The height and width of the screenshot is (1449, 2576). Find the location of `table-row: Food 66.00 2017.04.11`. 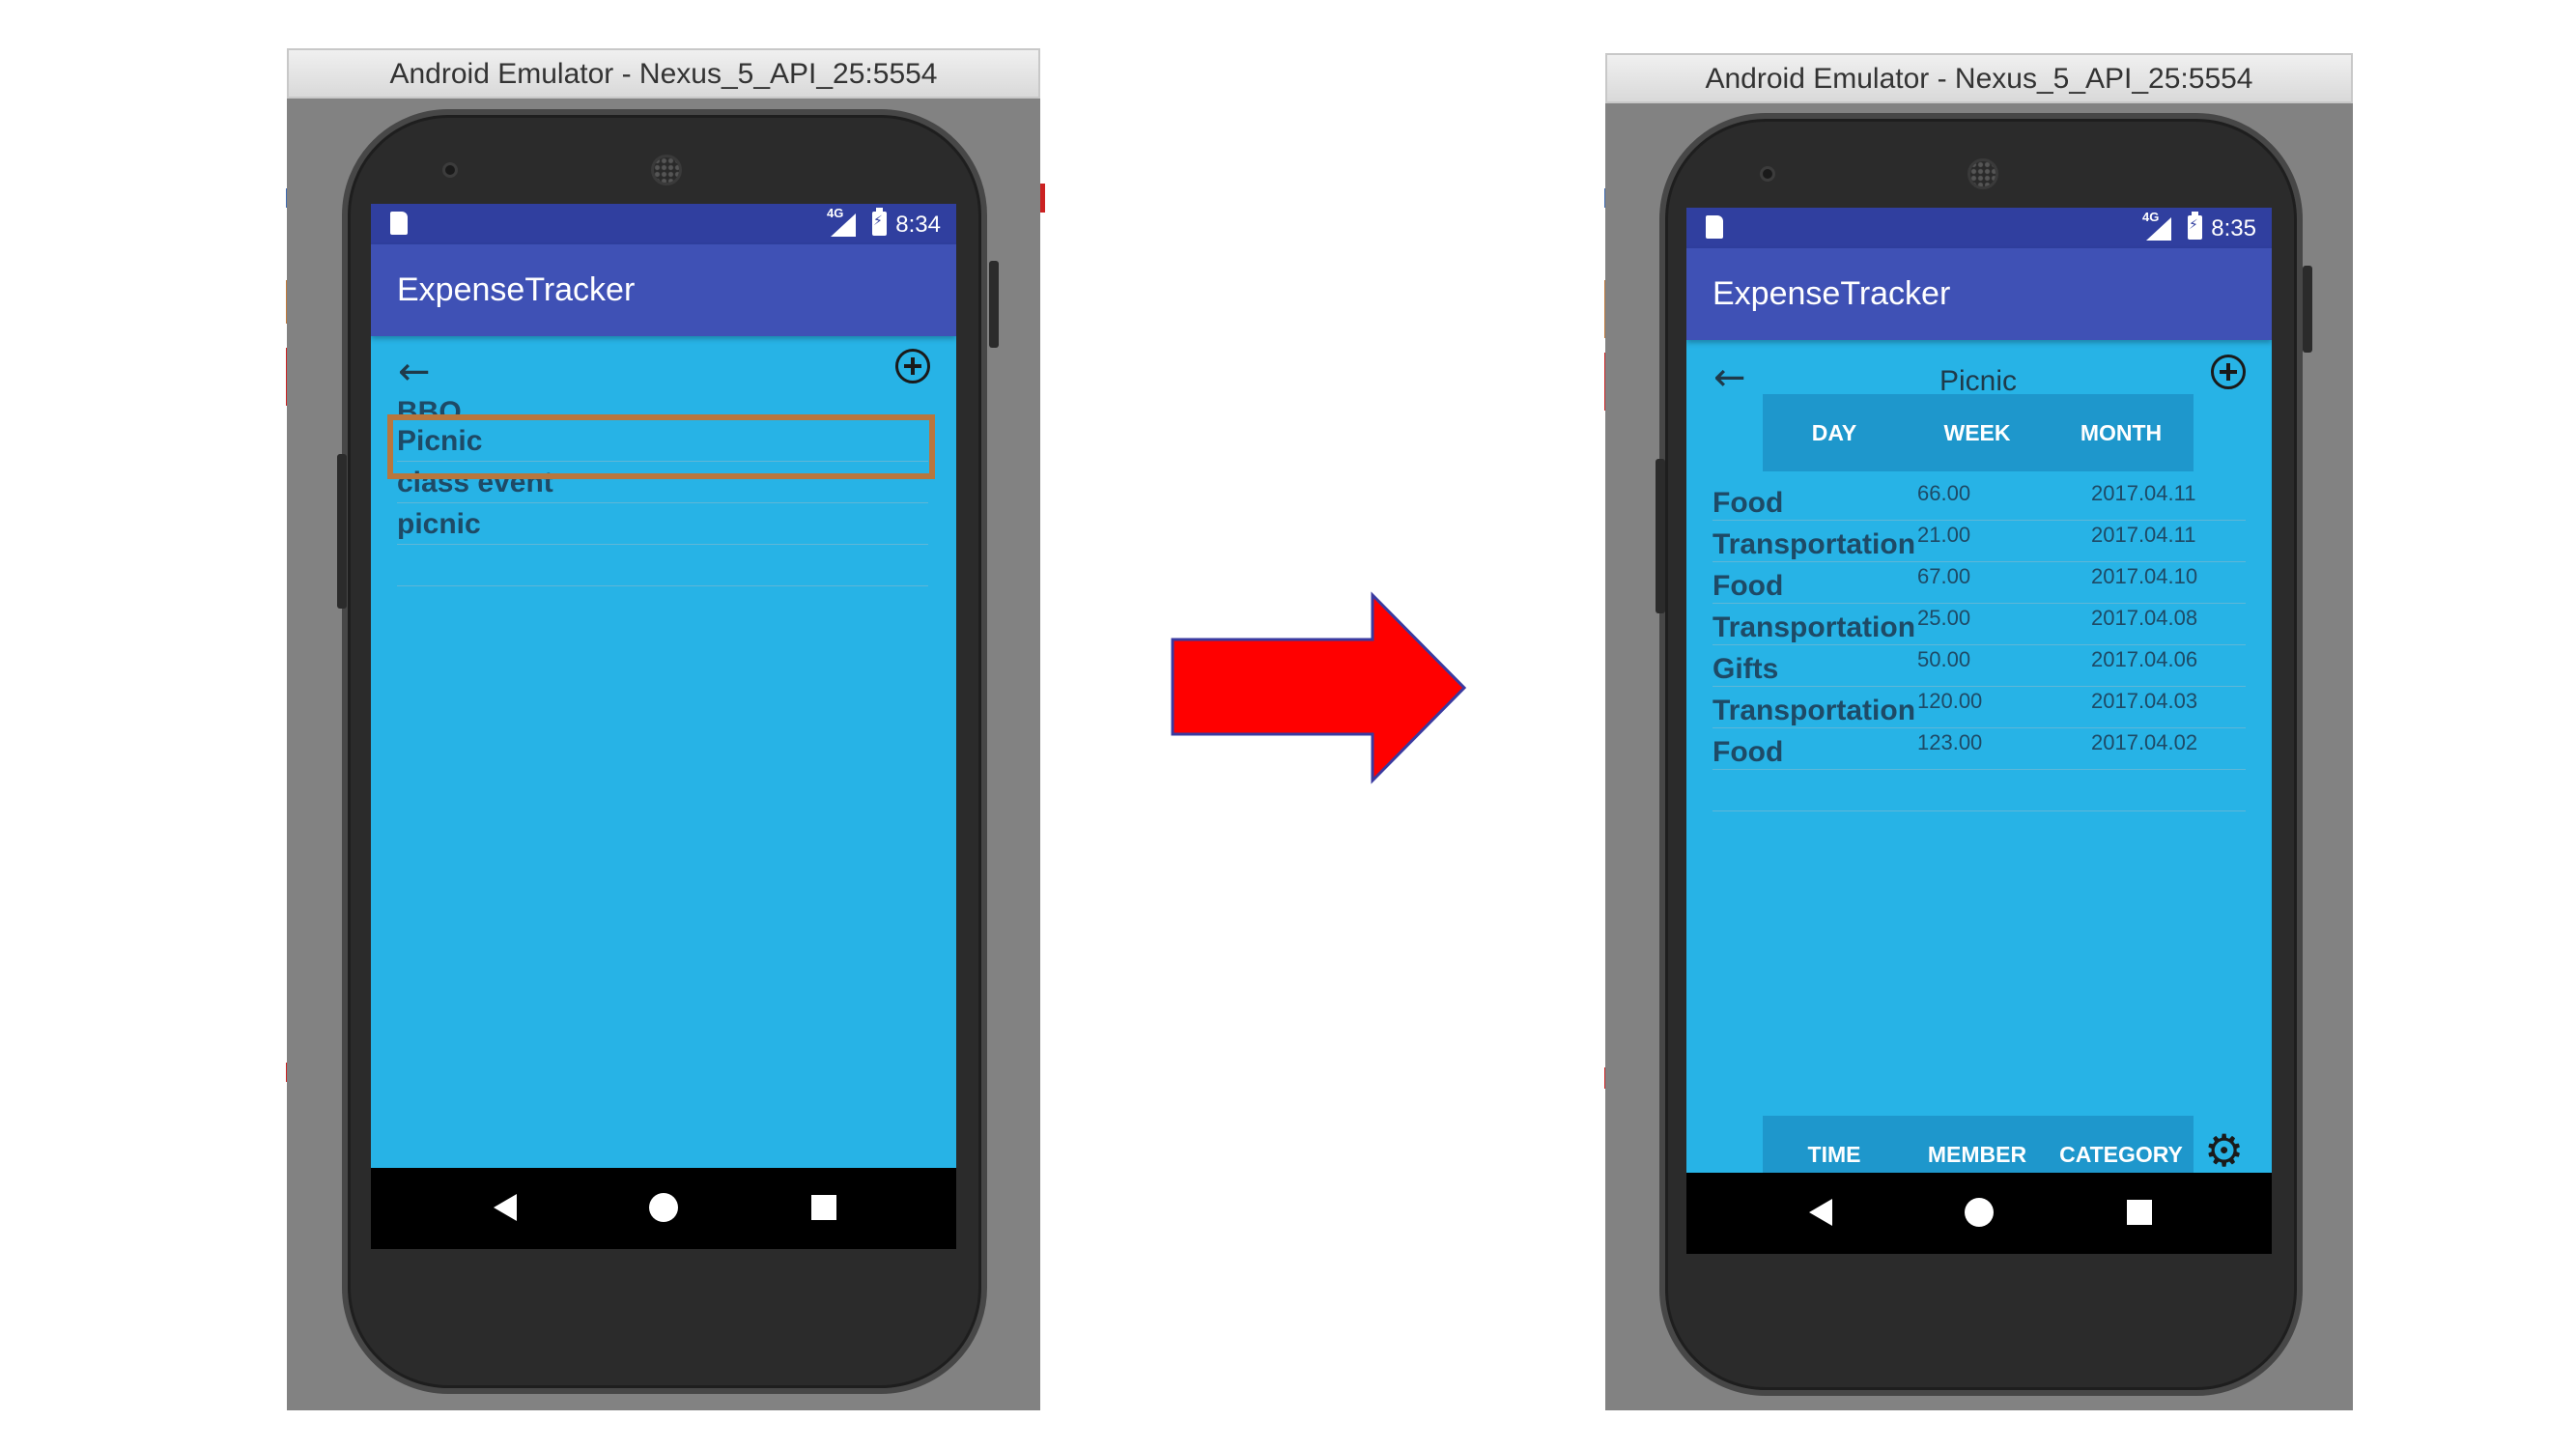

table-row: Food 66.00 2017.04.11 is located at coordinates (1980, 500).